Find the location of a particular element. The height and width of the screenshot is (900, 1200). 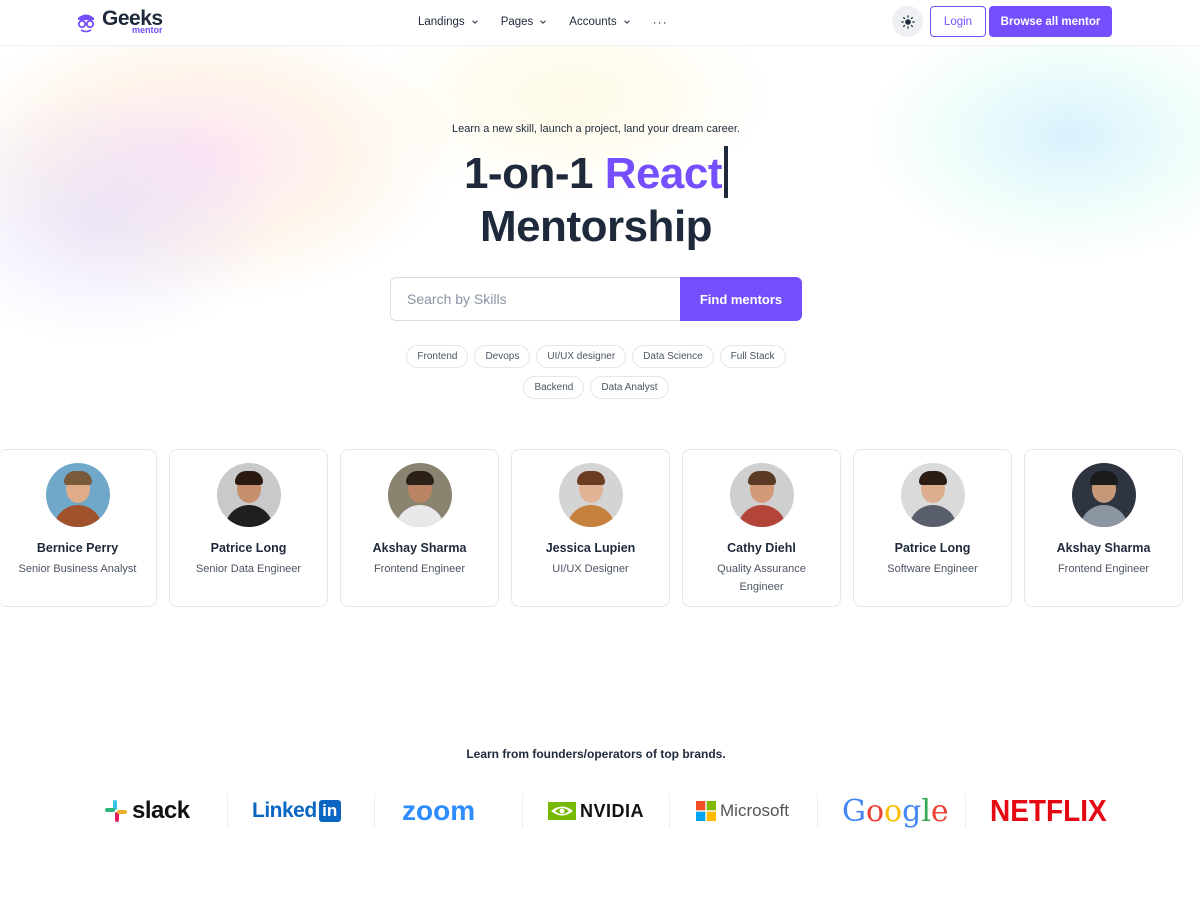

nav-pages: Pages is located at coordinates (524, 22).